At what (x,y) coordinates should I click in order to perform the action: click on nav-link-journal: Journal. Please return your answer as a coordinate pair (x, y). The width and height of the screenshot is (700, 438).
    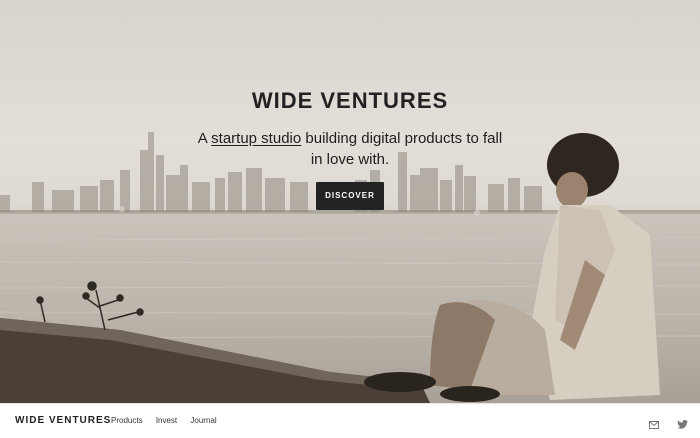
    Looking at the image, I should click on (203, 420).